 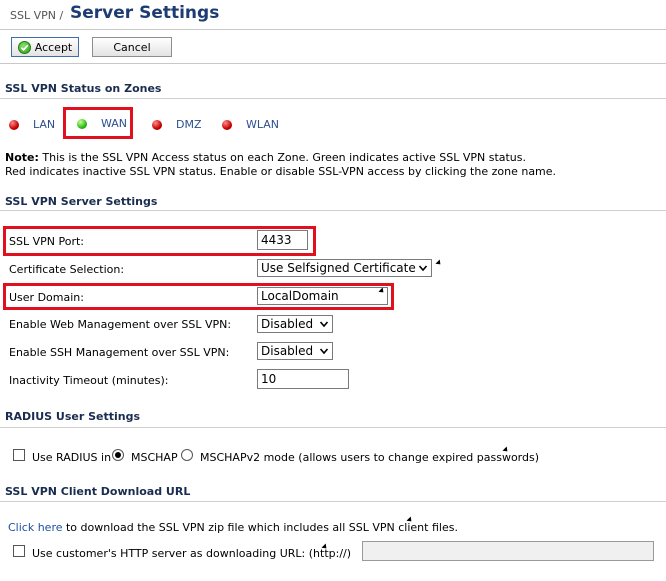 I want to click on page-title: Server Settings, so click(x=145, y=13).